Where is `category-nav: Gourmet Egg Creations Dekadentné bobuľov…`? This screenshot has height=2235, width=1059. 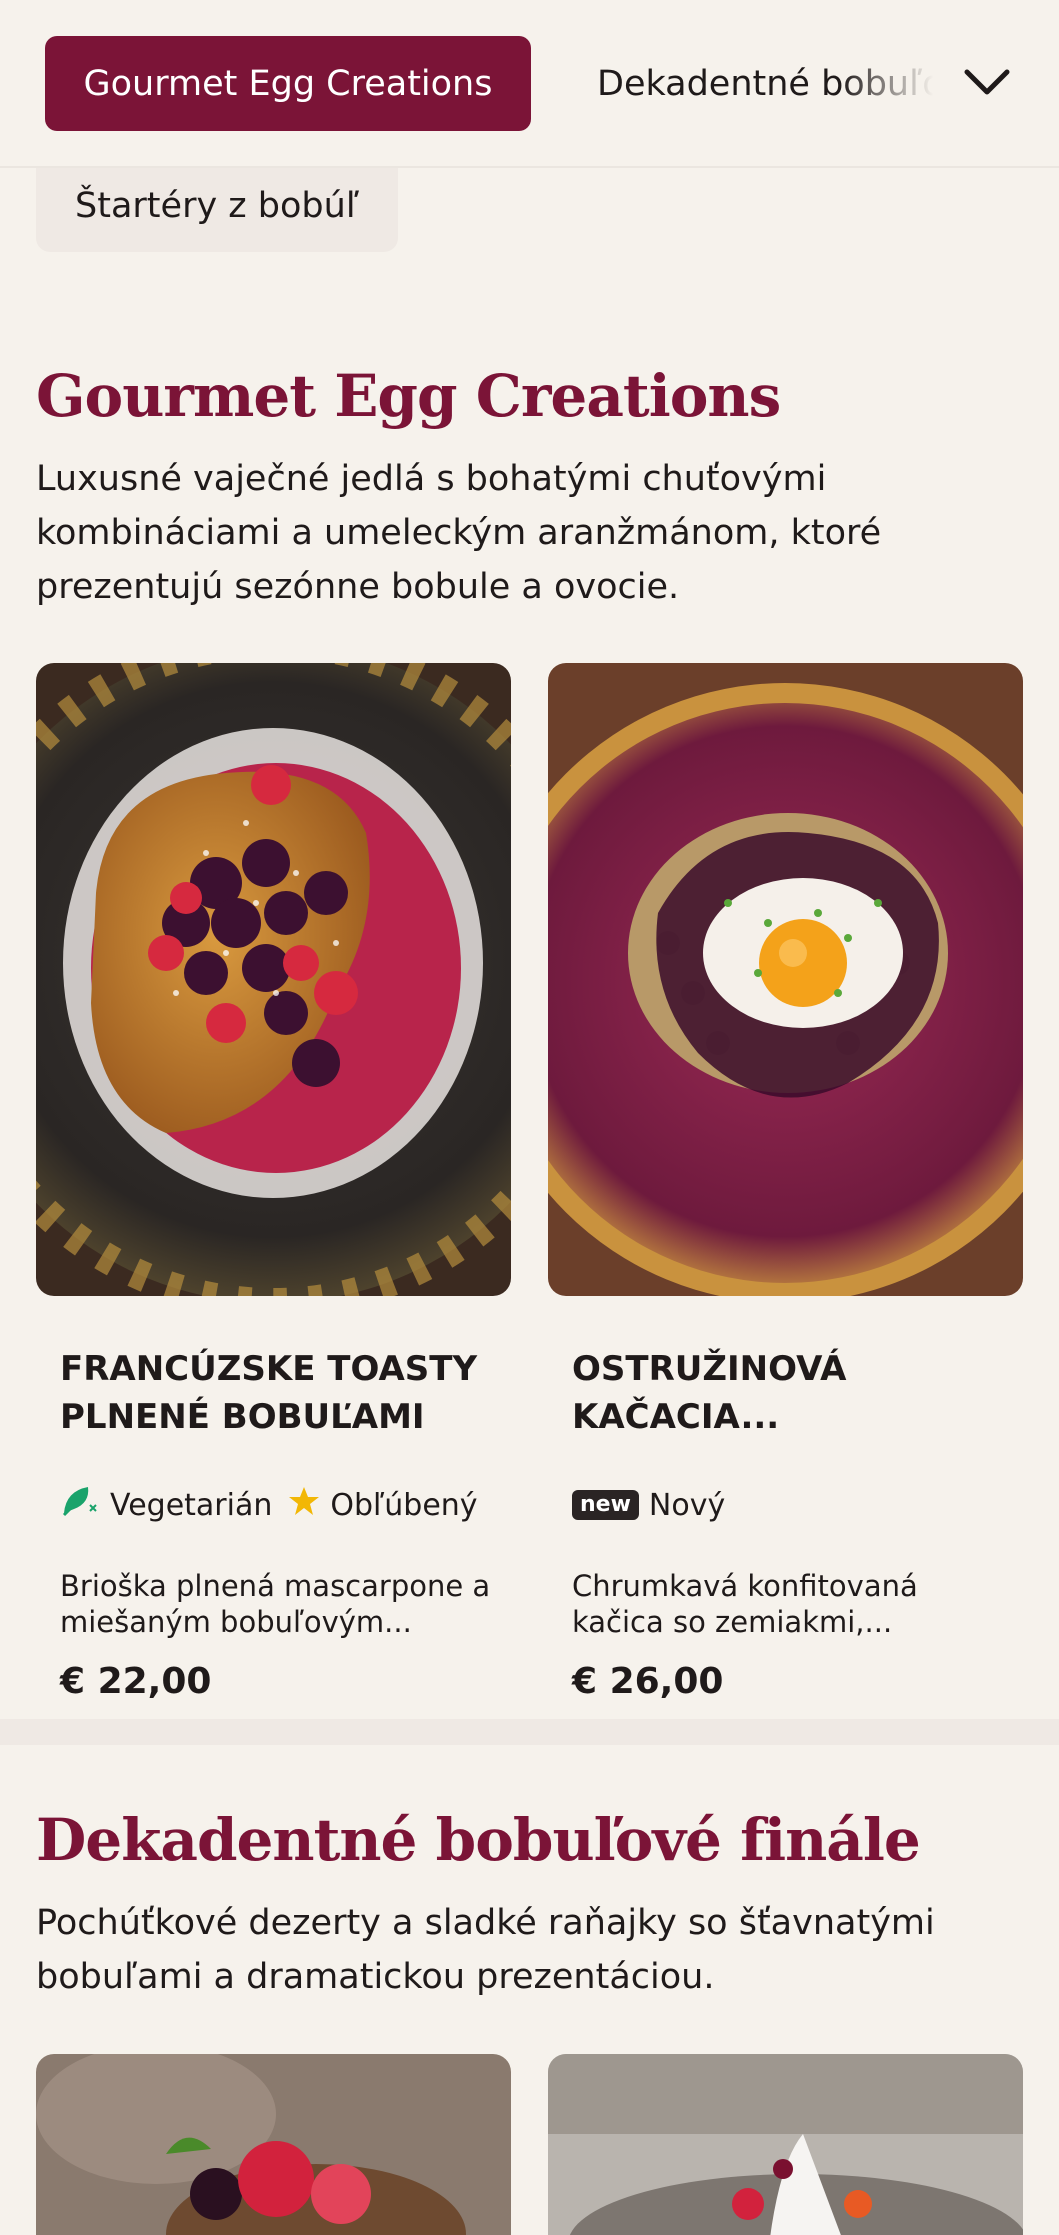
category-nav: Gourmet Egg Creations Dekadentné bobuľov… is located at coordinates (529, 84).